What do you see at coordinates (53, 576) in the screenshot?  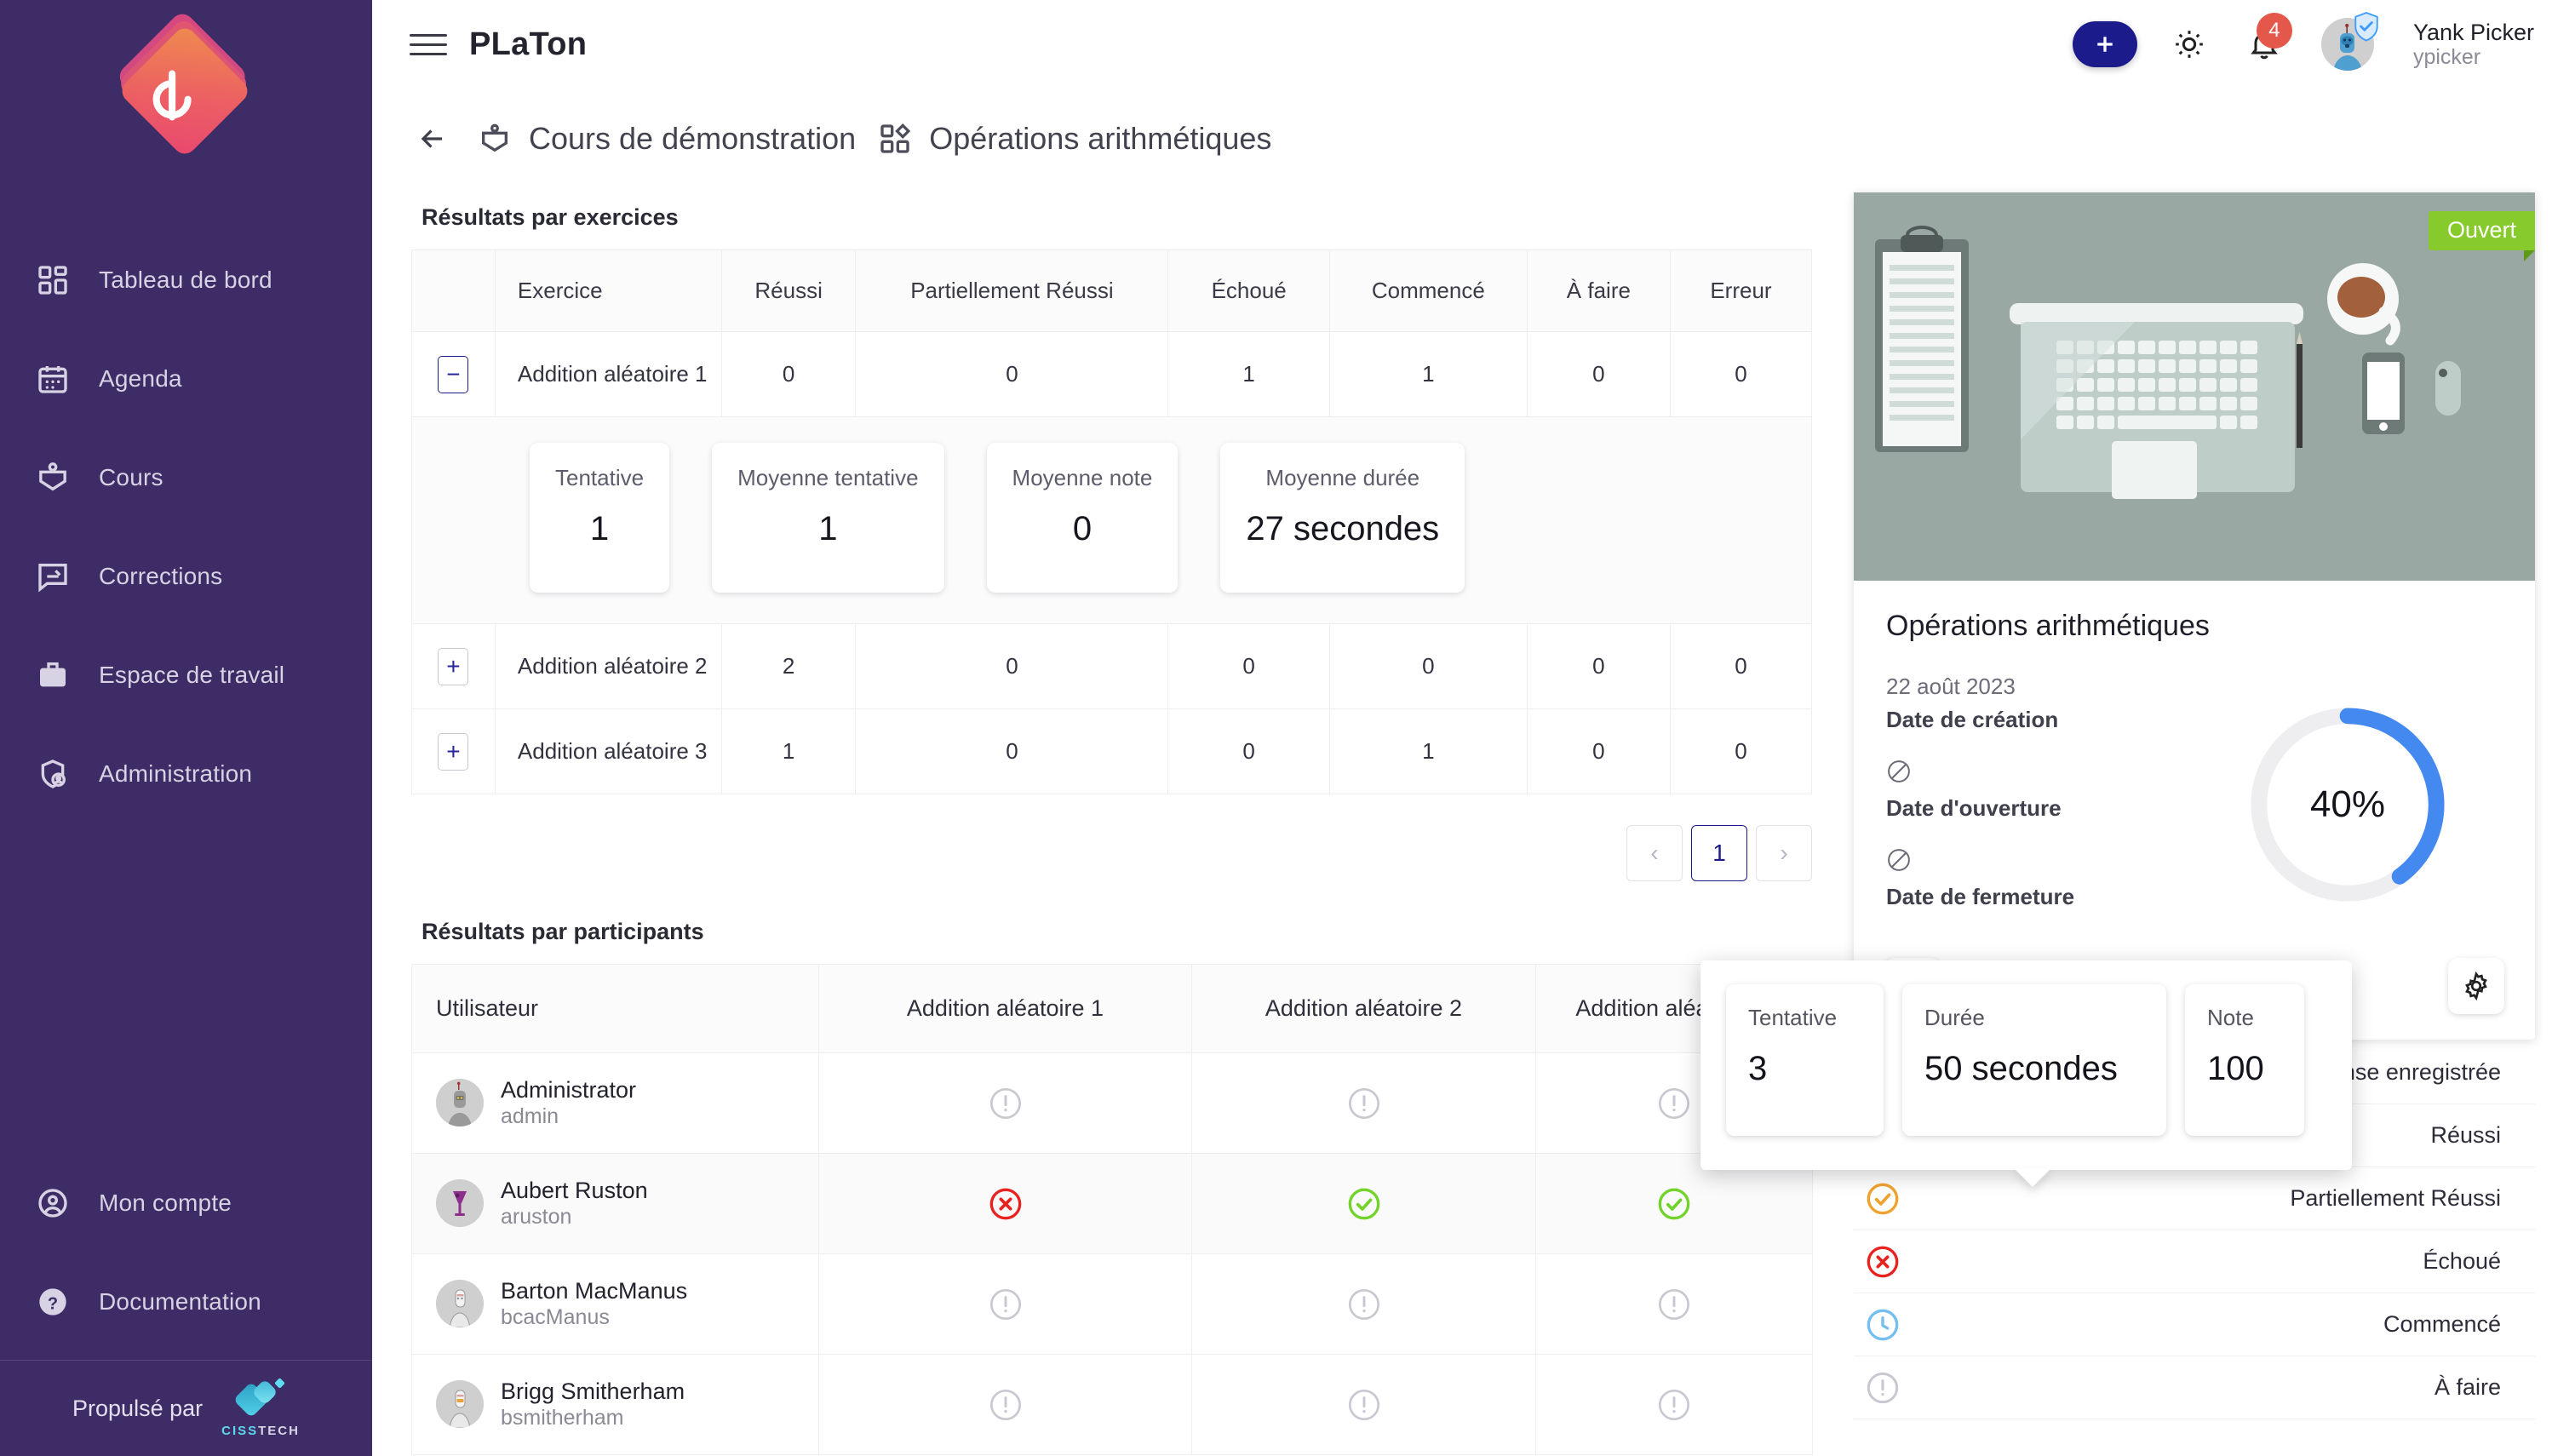 I see `edit-comment-icon` at bounding box center [53, 576].